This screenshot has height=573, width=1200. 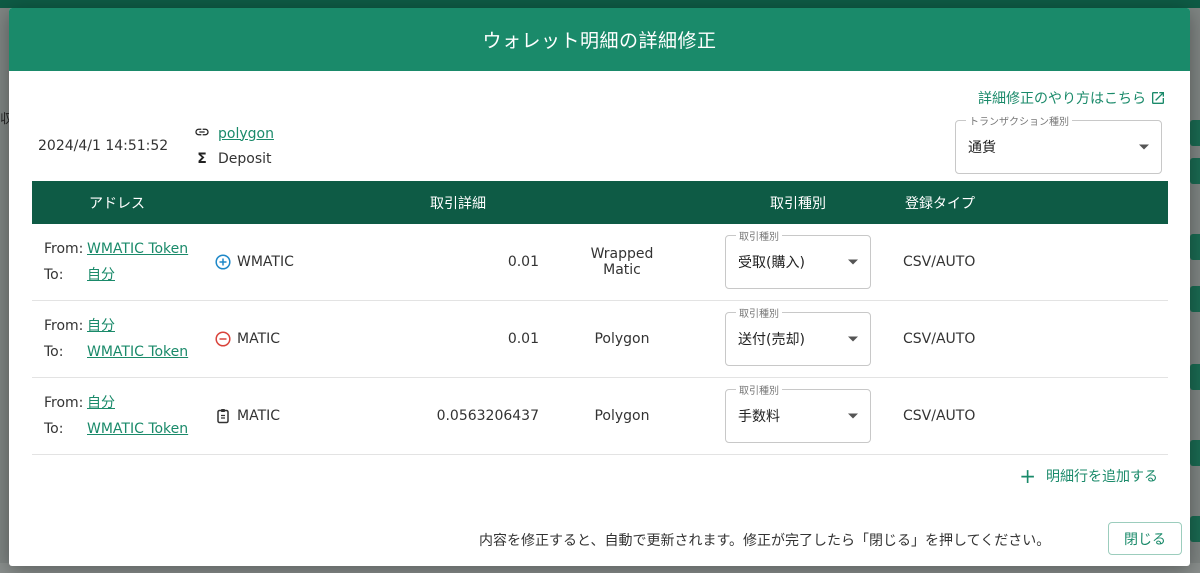 What do you see at coordinates (202, 134) in the screenshot?
I see `link-icon` at bounding box center [202, 134].